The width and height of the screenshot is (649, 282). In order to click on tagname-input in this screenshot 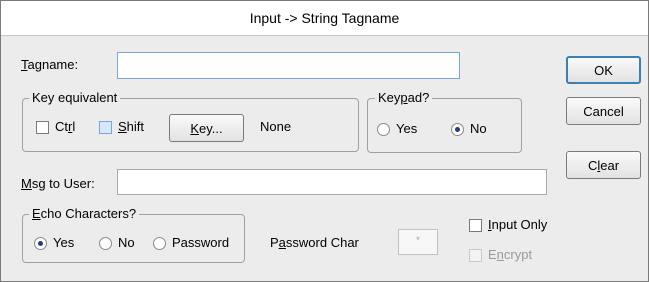, I will do `click(288, 65)`.